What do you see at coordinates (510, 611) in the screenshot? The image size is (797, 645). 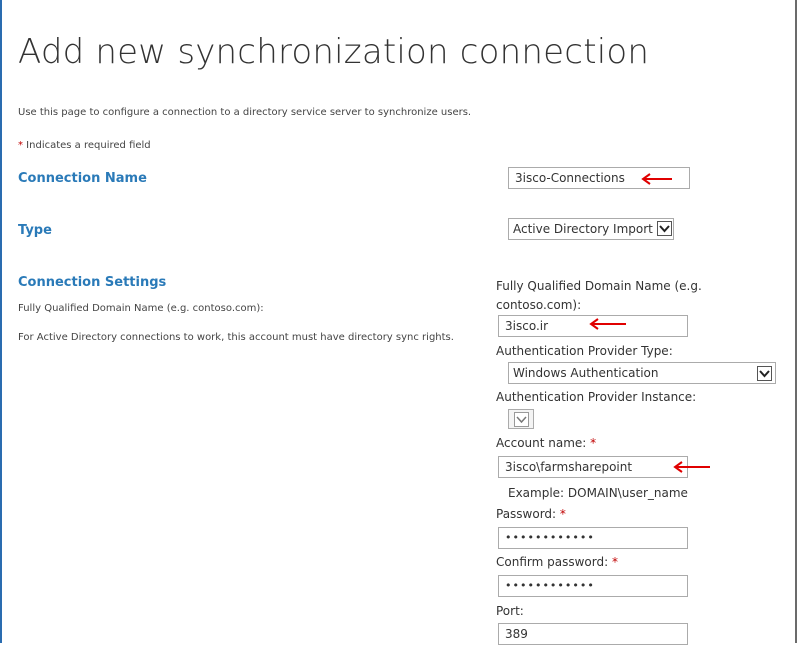 I see `port-label: Port:` at bounding box center [510, 611].